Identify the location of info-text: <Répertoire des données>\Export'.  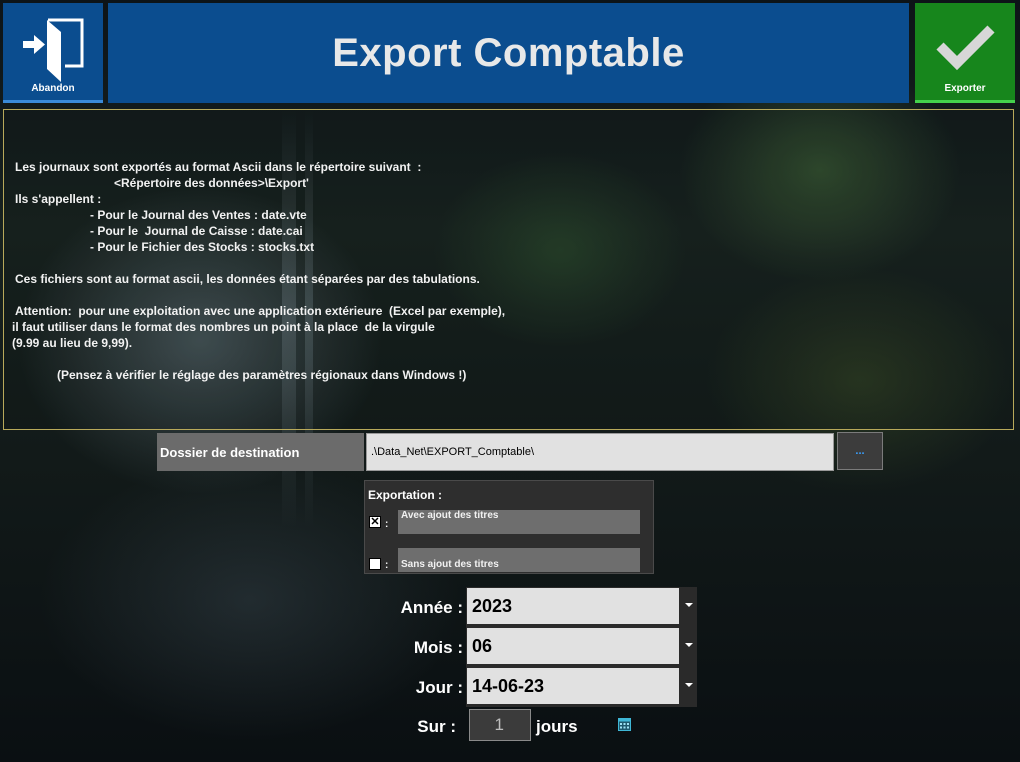
(211, 183).